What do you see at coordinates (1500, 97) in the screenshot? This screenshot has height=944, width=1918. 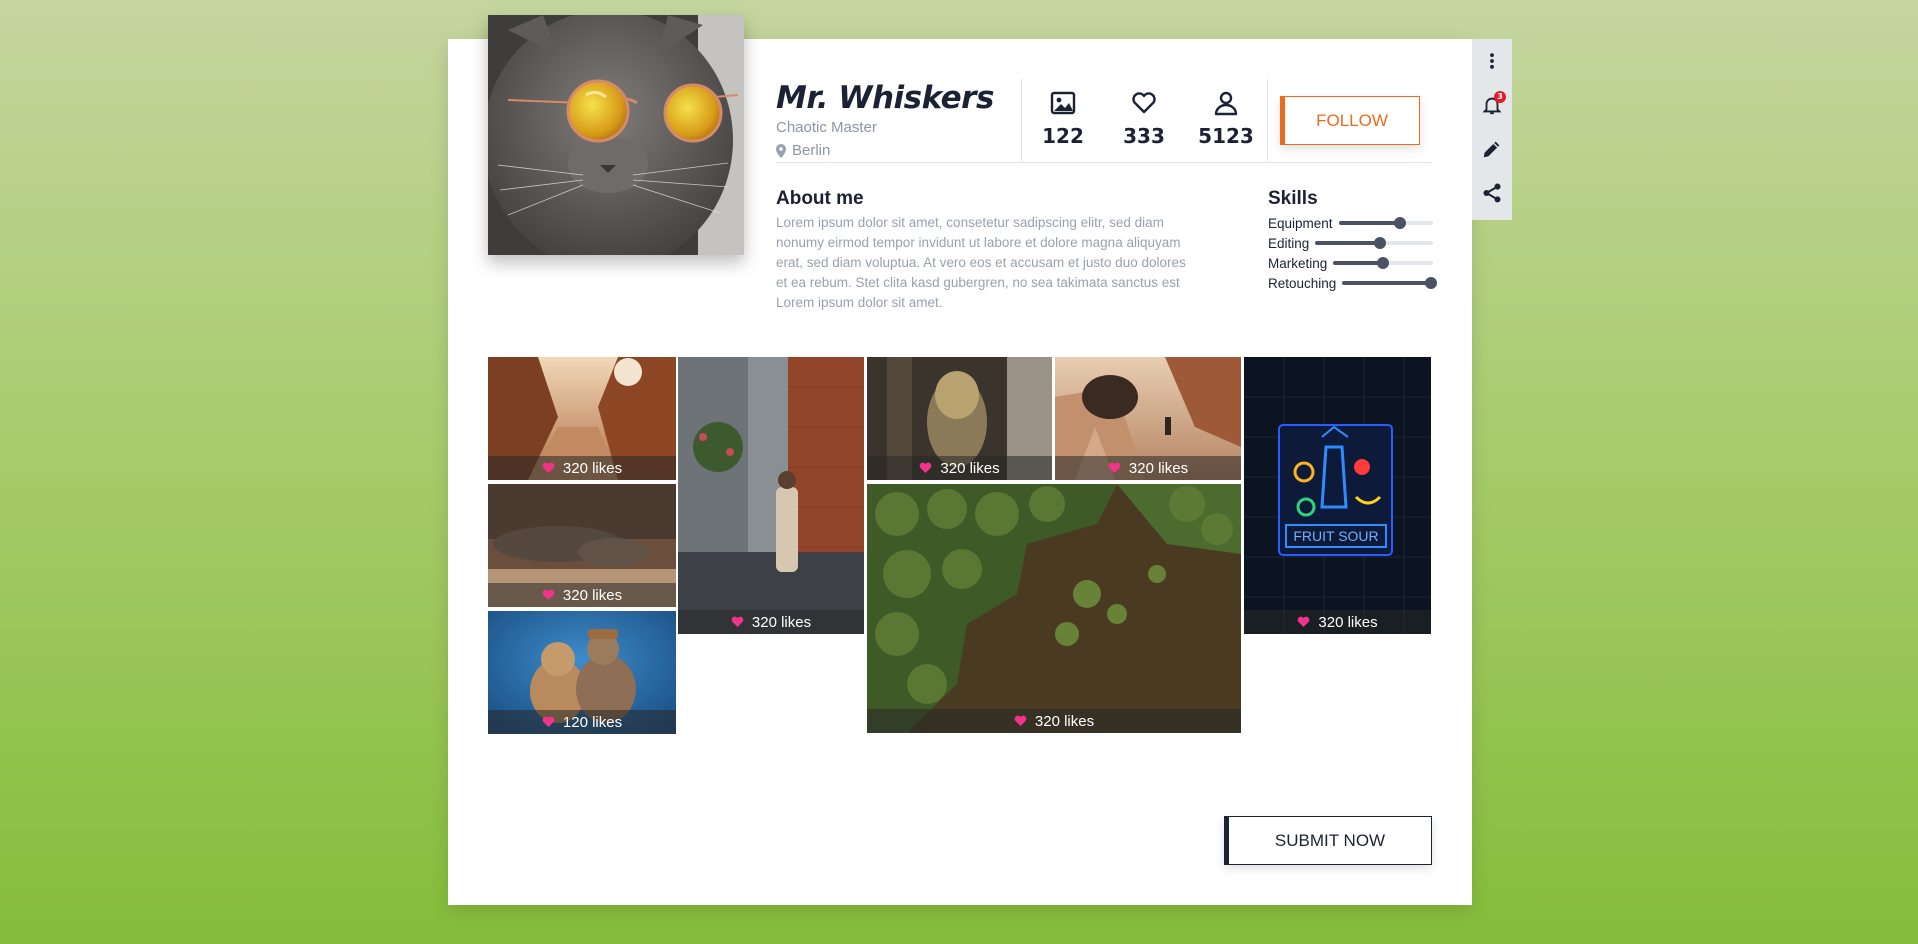 I see `notification-badge: 3` at bounding box center [1500, 97].